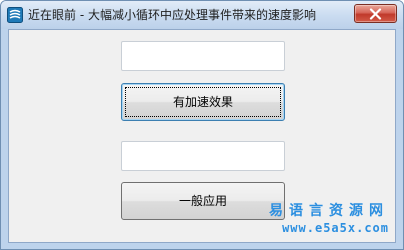  Describe the element at coordinates (172, 15) in the screenshot. I see `window-title: 近在眼前 - 大幅减小循环中应处理事件带来的速度影响` at that location.